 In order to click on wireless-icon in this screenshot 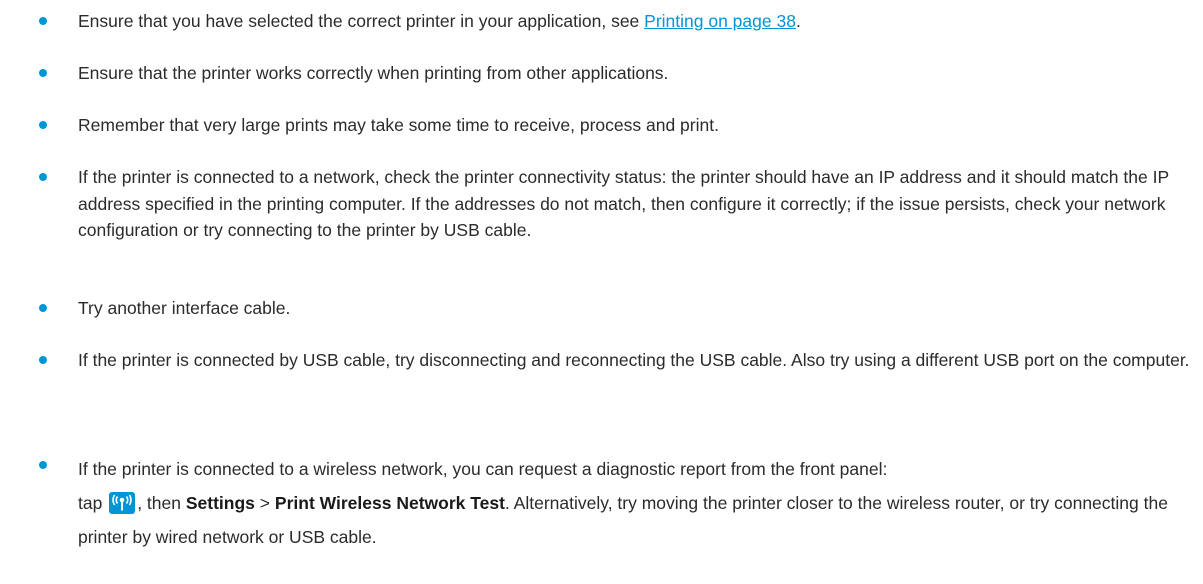, I will do `click(122, 502)`.